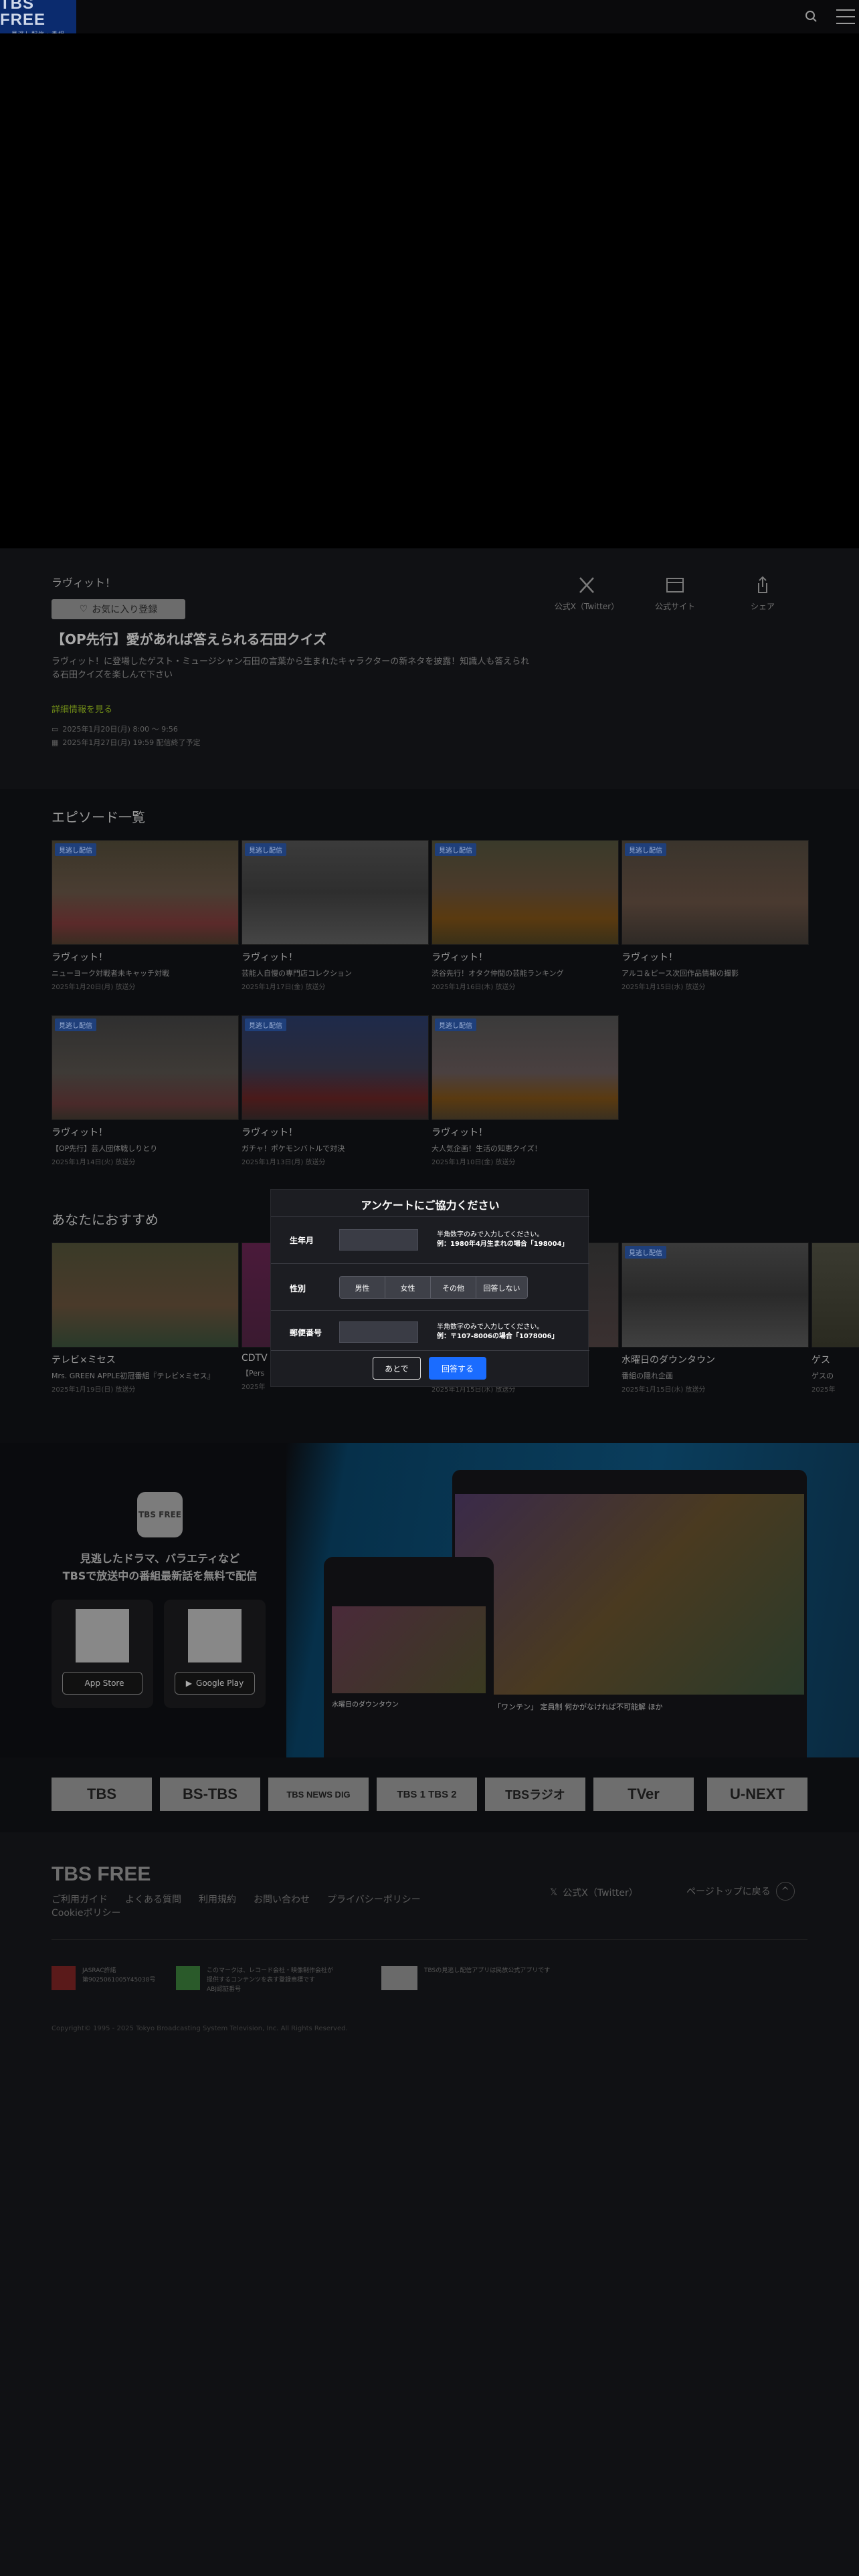 The height and width of the screenshot is (2576, 859). I want to click on card-date: 2025年1月19日(日) 放送分, so click(94, 1390).